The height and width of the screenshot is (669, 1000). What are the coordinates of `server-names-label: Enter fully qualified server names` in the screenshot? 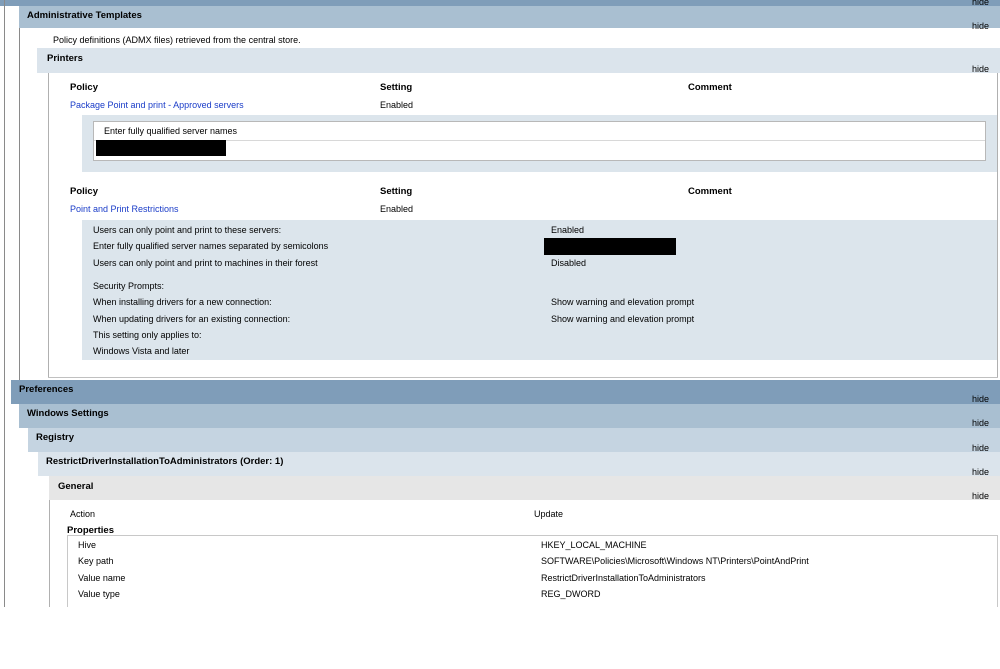 It's located at (171, 131).